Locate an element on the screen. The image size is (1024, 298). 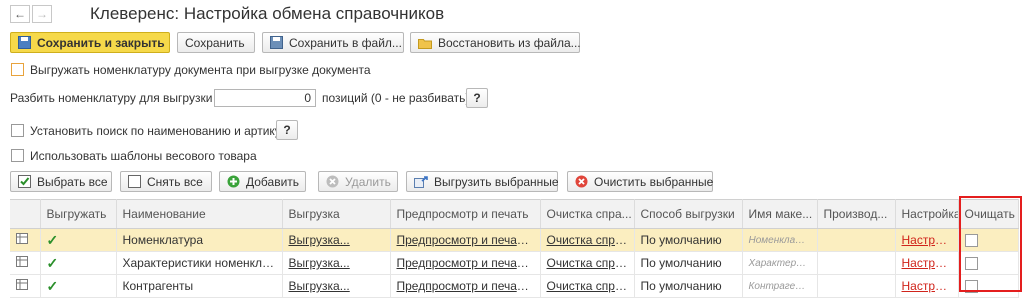
deselect-all-button: Снять все is located at coordinates (166, 181).